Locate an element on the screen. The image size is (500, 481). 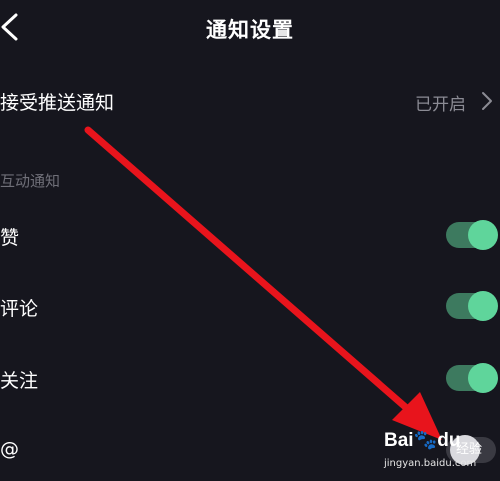
setting-row-like: 赞 is located at coordinates (250, 238).